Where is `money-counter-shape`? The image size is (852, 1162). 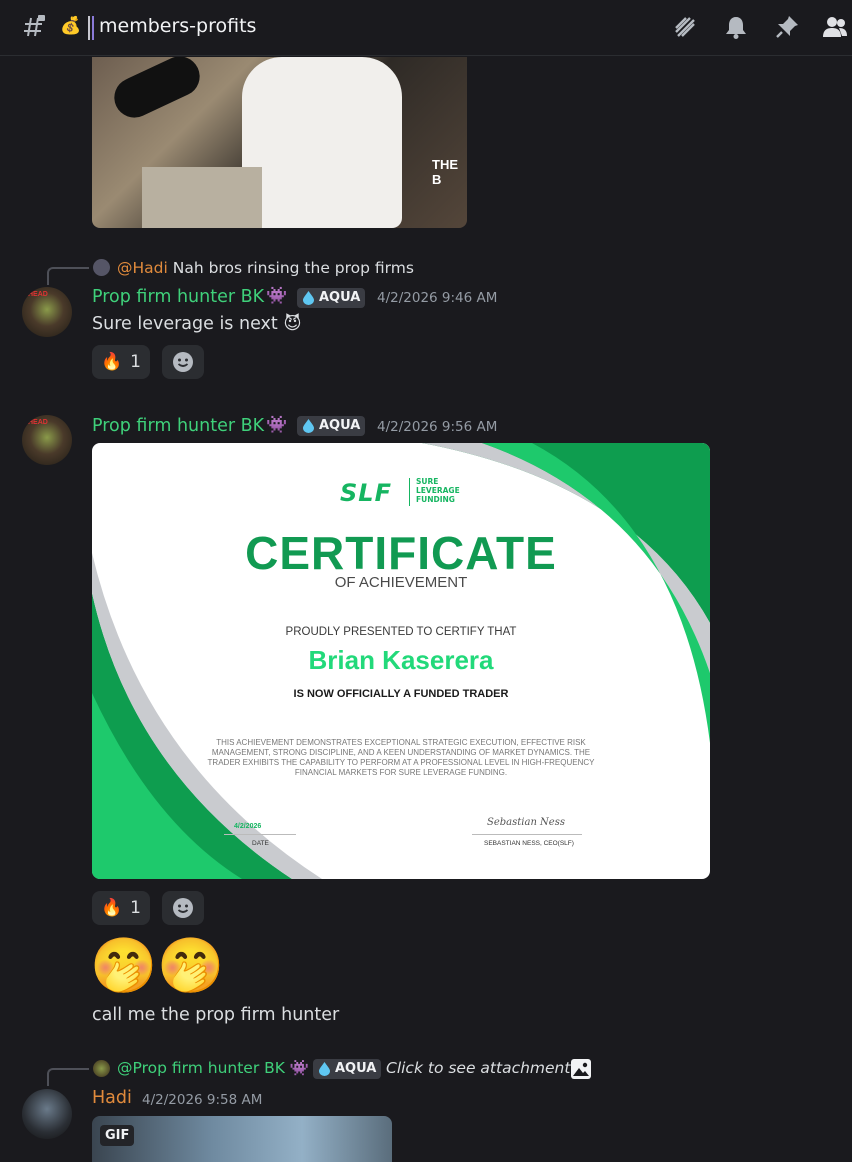
money-counter-shape is located at coordinates (202, 197).